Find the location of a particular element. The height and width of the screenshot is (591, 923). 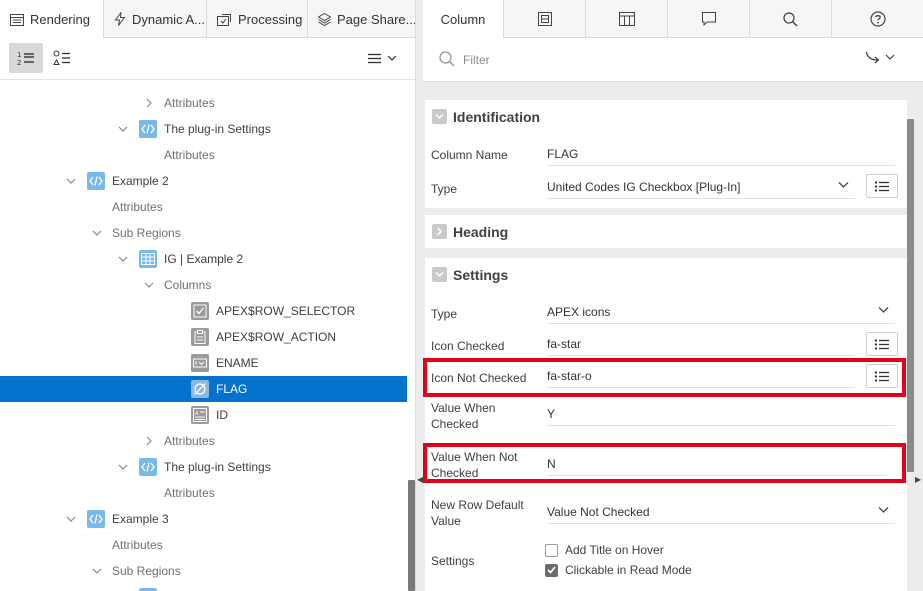

property-editor-scrollbar is located at coordinates (910, 295).